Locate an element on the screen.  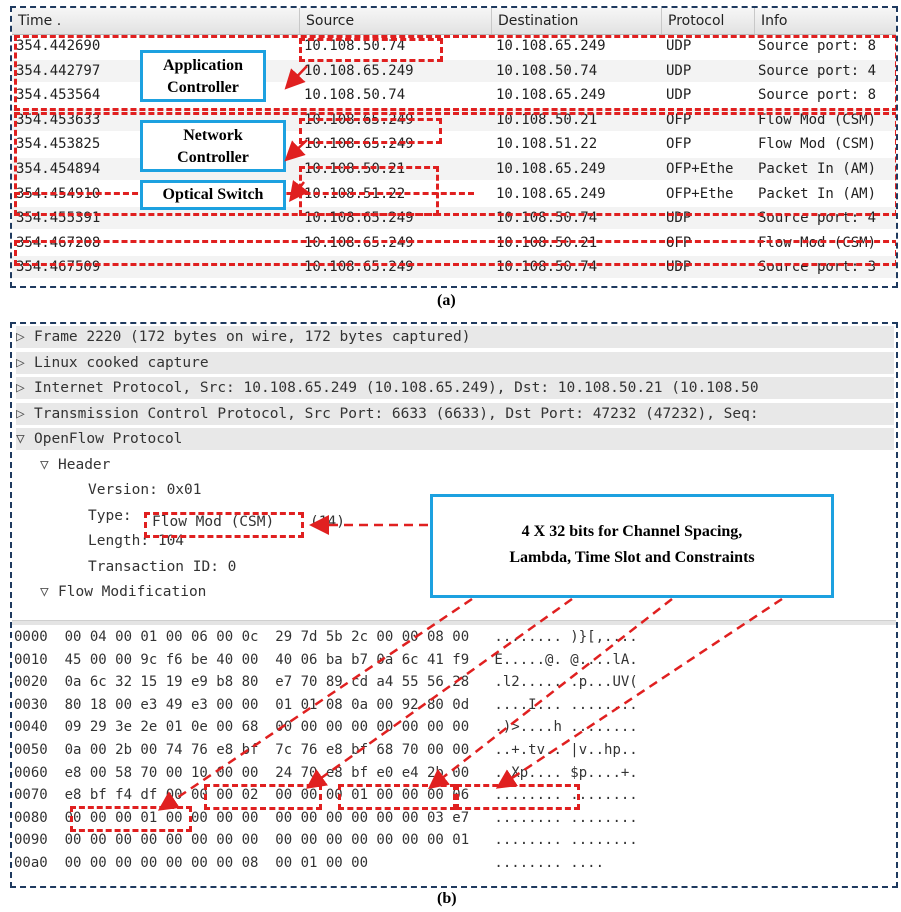
caption-b: (b) is located at coordinates (447, 898).